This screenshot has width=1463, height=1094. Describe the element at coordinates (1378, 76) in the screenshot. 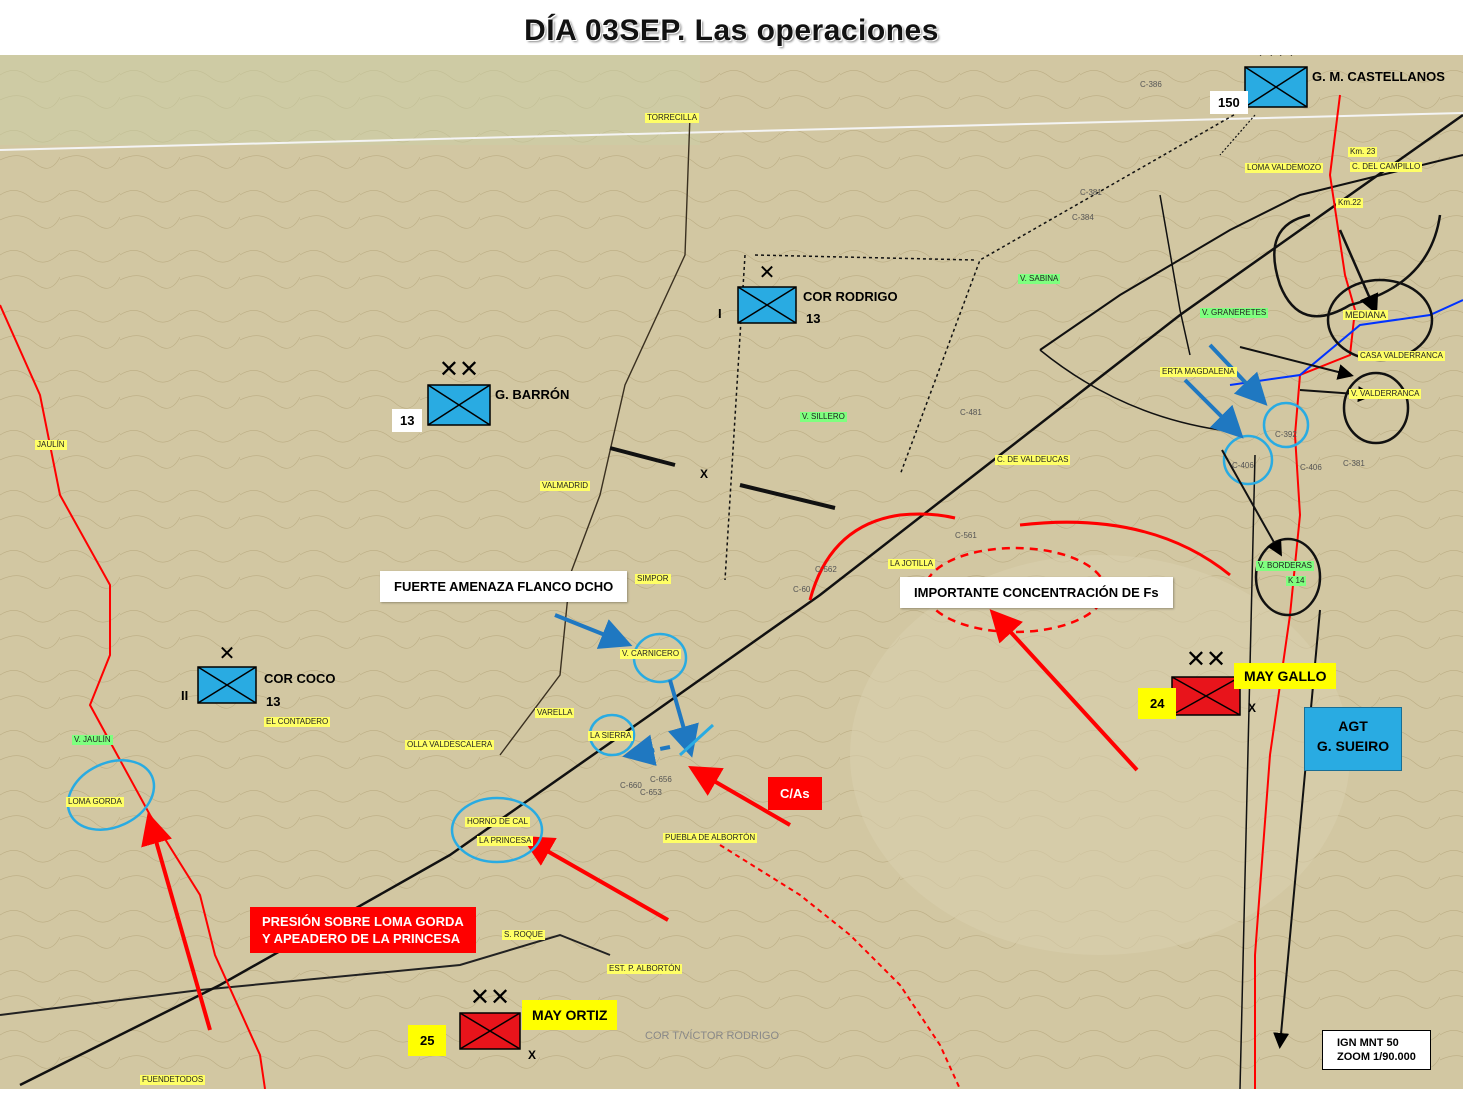

I see `unit-label-castellanos: G. M. CASTELLANOS` at that location.